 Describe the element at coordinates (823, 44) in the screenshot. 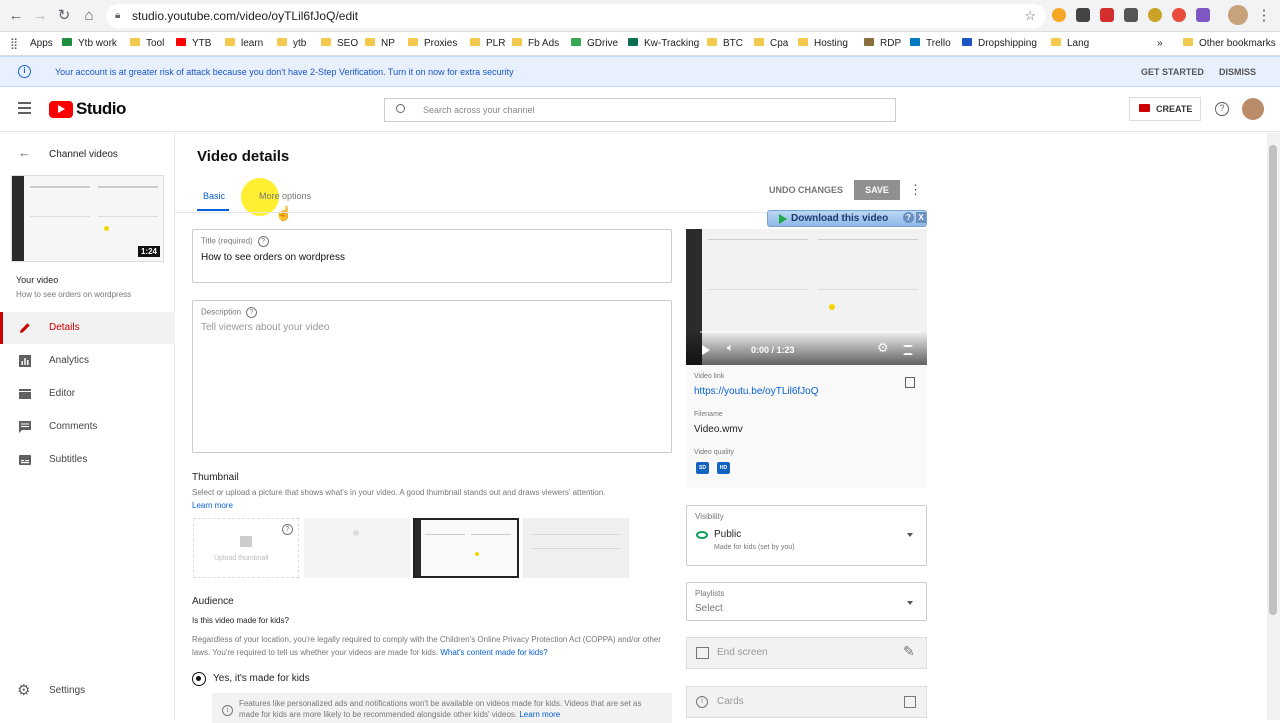

I see `bookmark-item: Hosting` at that location.